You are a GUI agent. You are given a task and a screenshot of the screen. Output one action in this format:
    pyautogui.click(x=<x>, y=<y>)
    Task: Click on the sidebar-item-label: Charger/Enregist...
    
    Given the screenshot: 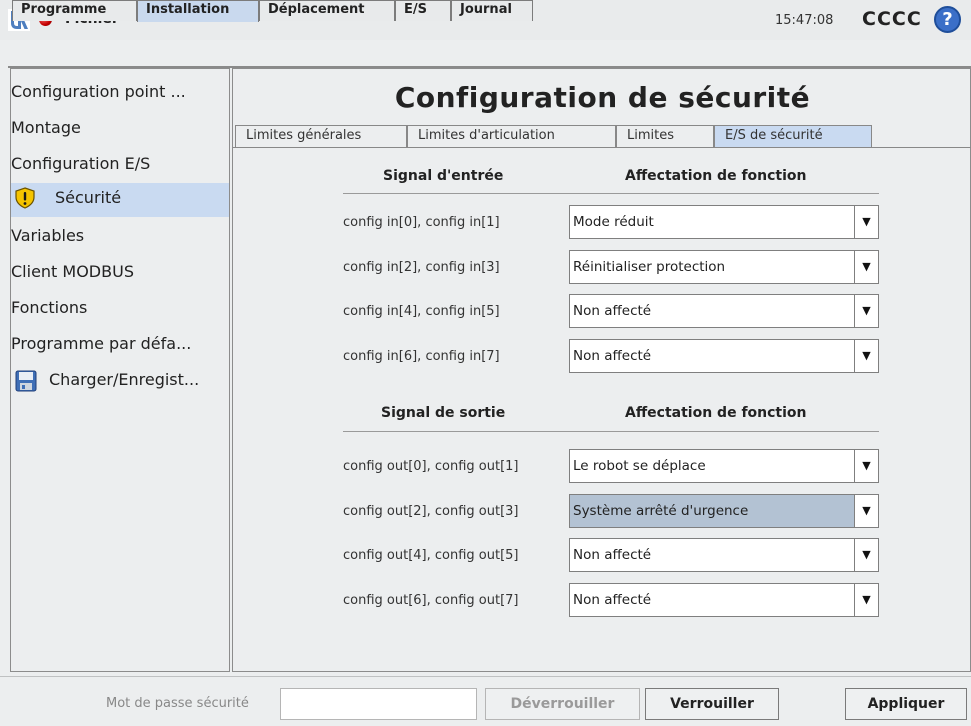 What is the action you would take?
    pyautogui.click(x=124, y=379)
    